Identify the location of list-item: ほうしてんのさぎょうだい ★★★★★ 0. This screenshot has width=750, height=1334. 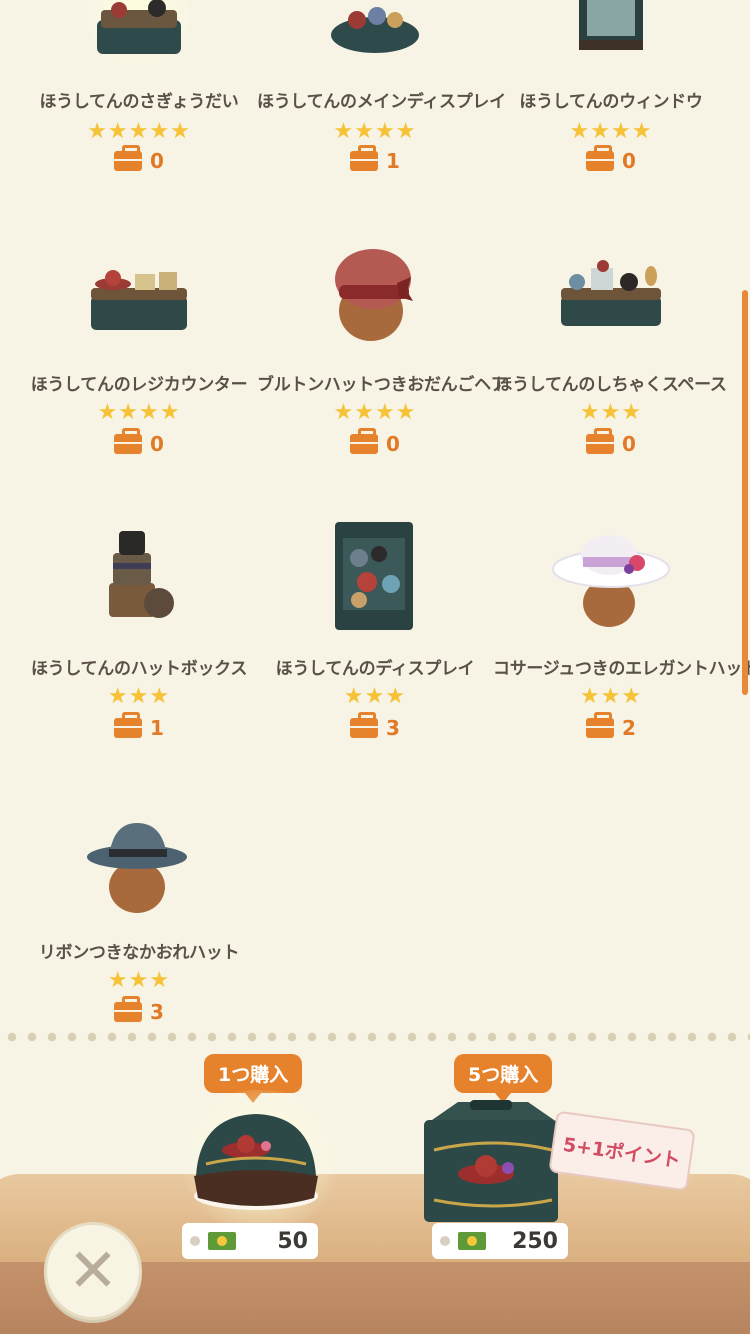
(139, 86).